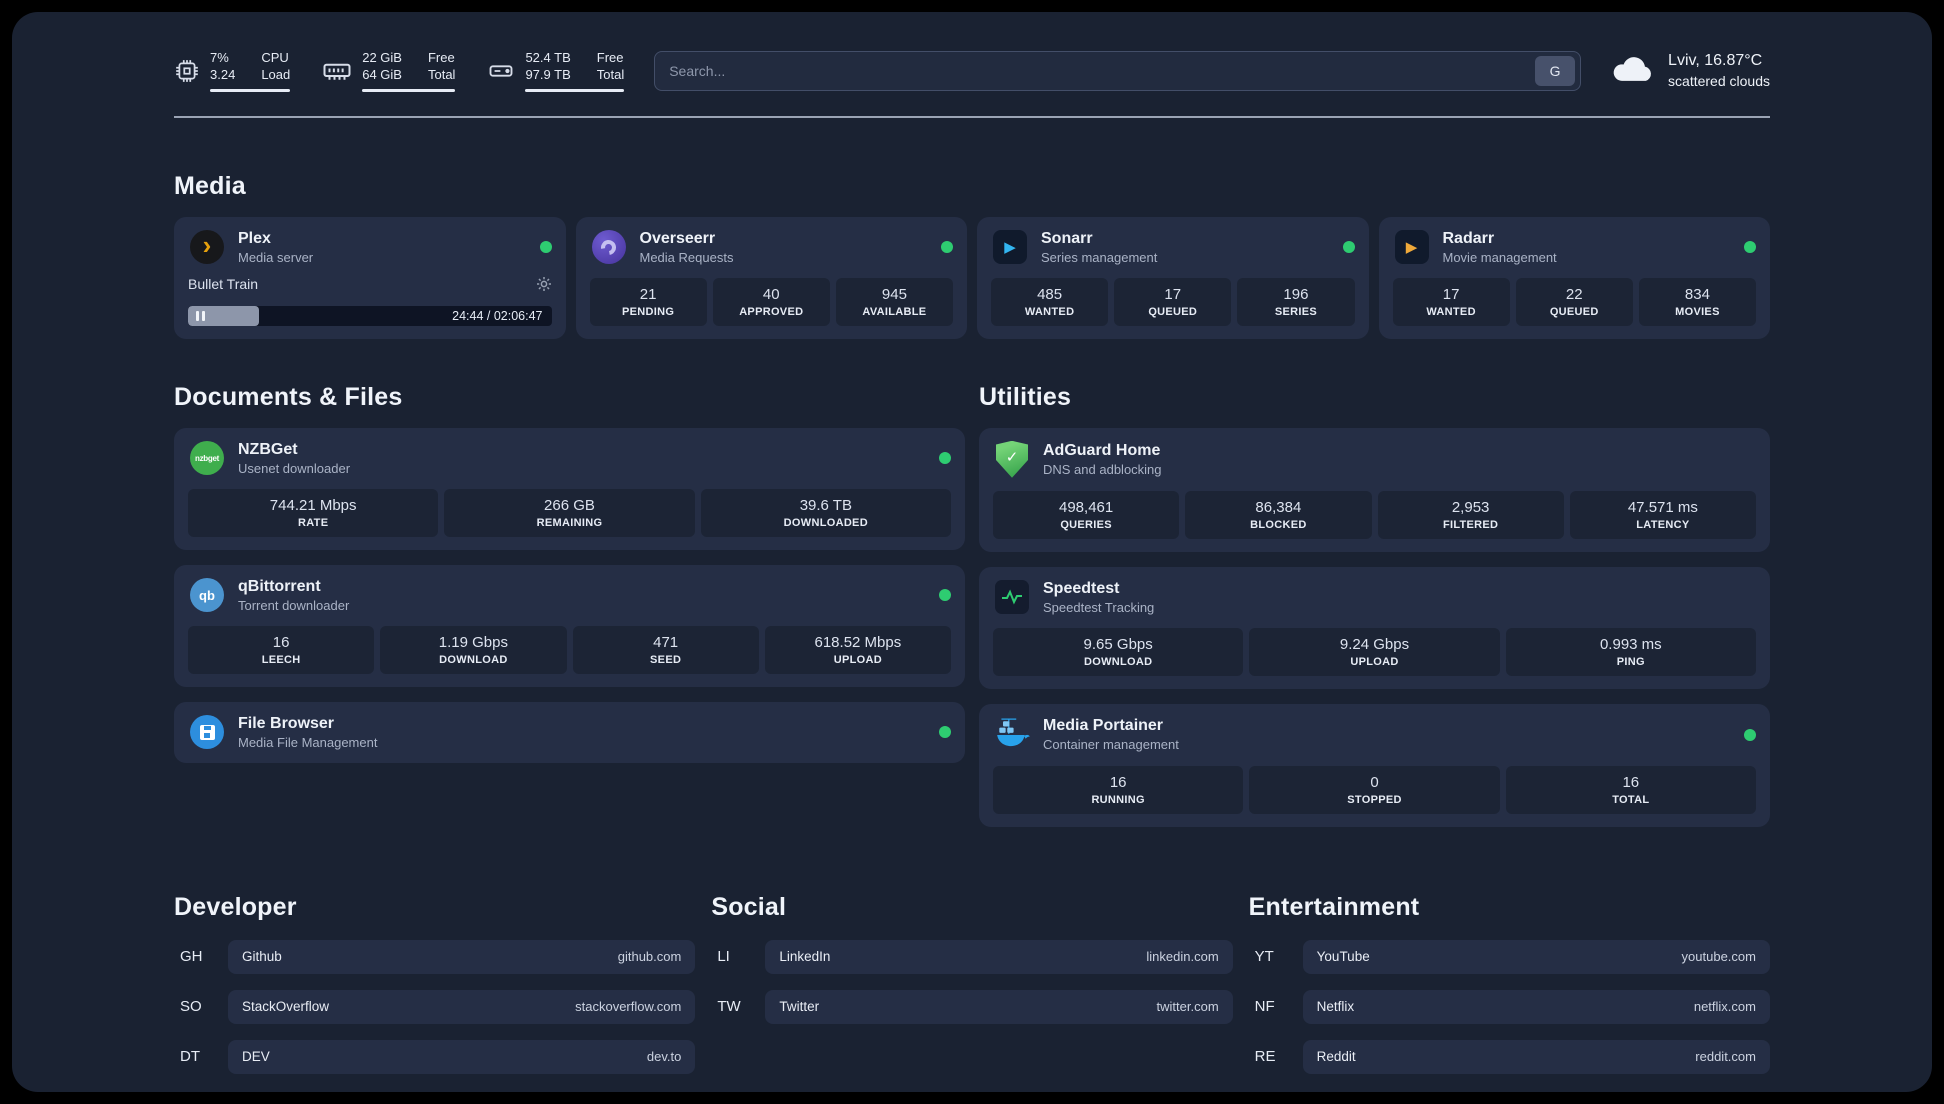 This screenshot has height=1104, width=1944. What do you see at coordinates (1630, 661) in the screenshot?
I see `stat-label: PING` at bounding box center [1630, 661].